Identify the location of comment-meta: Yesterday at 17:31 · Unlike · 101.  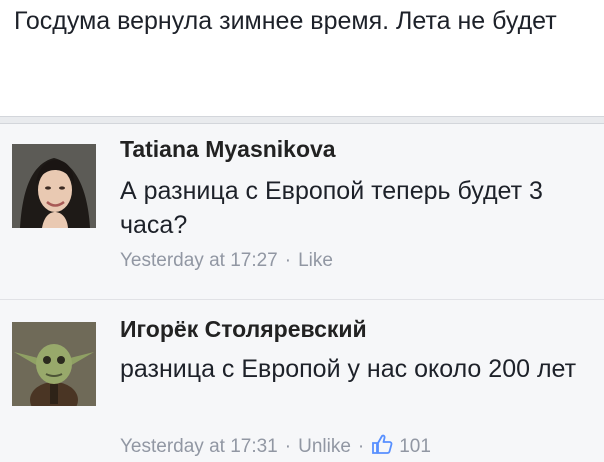
(275, 445).